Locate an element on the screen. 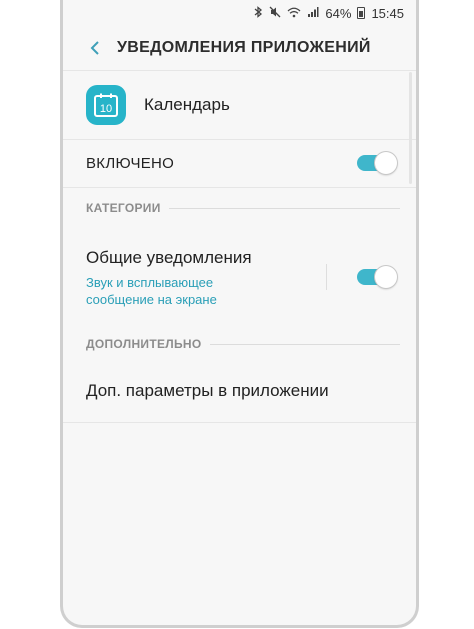  app-name: Календарь is located at coordinates (187, 104).